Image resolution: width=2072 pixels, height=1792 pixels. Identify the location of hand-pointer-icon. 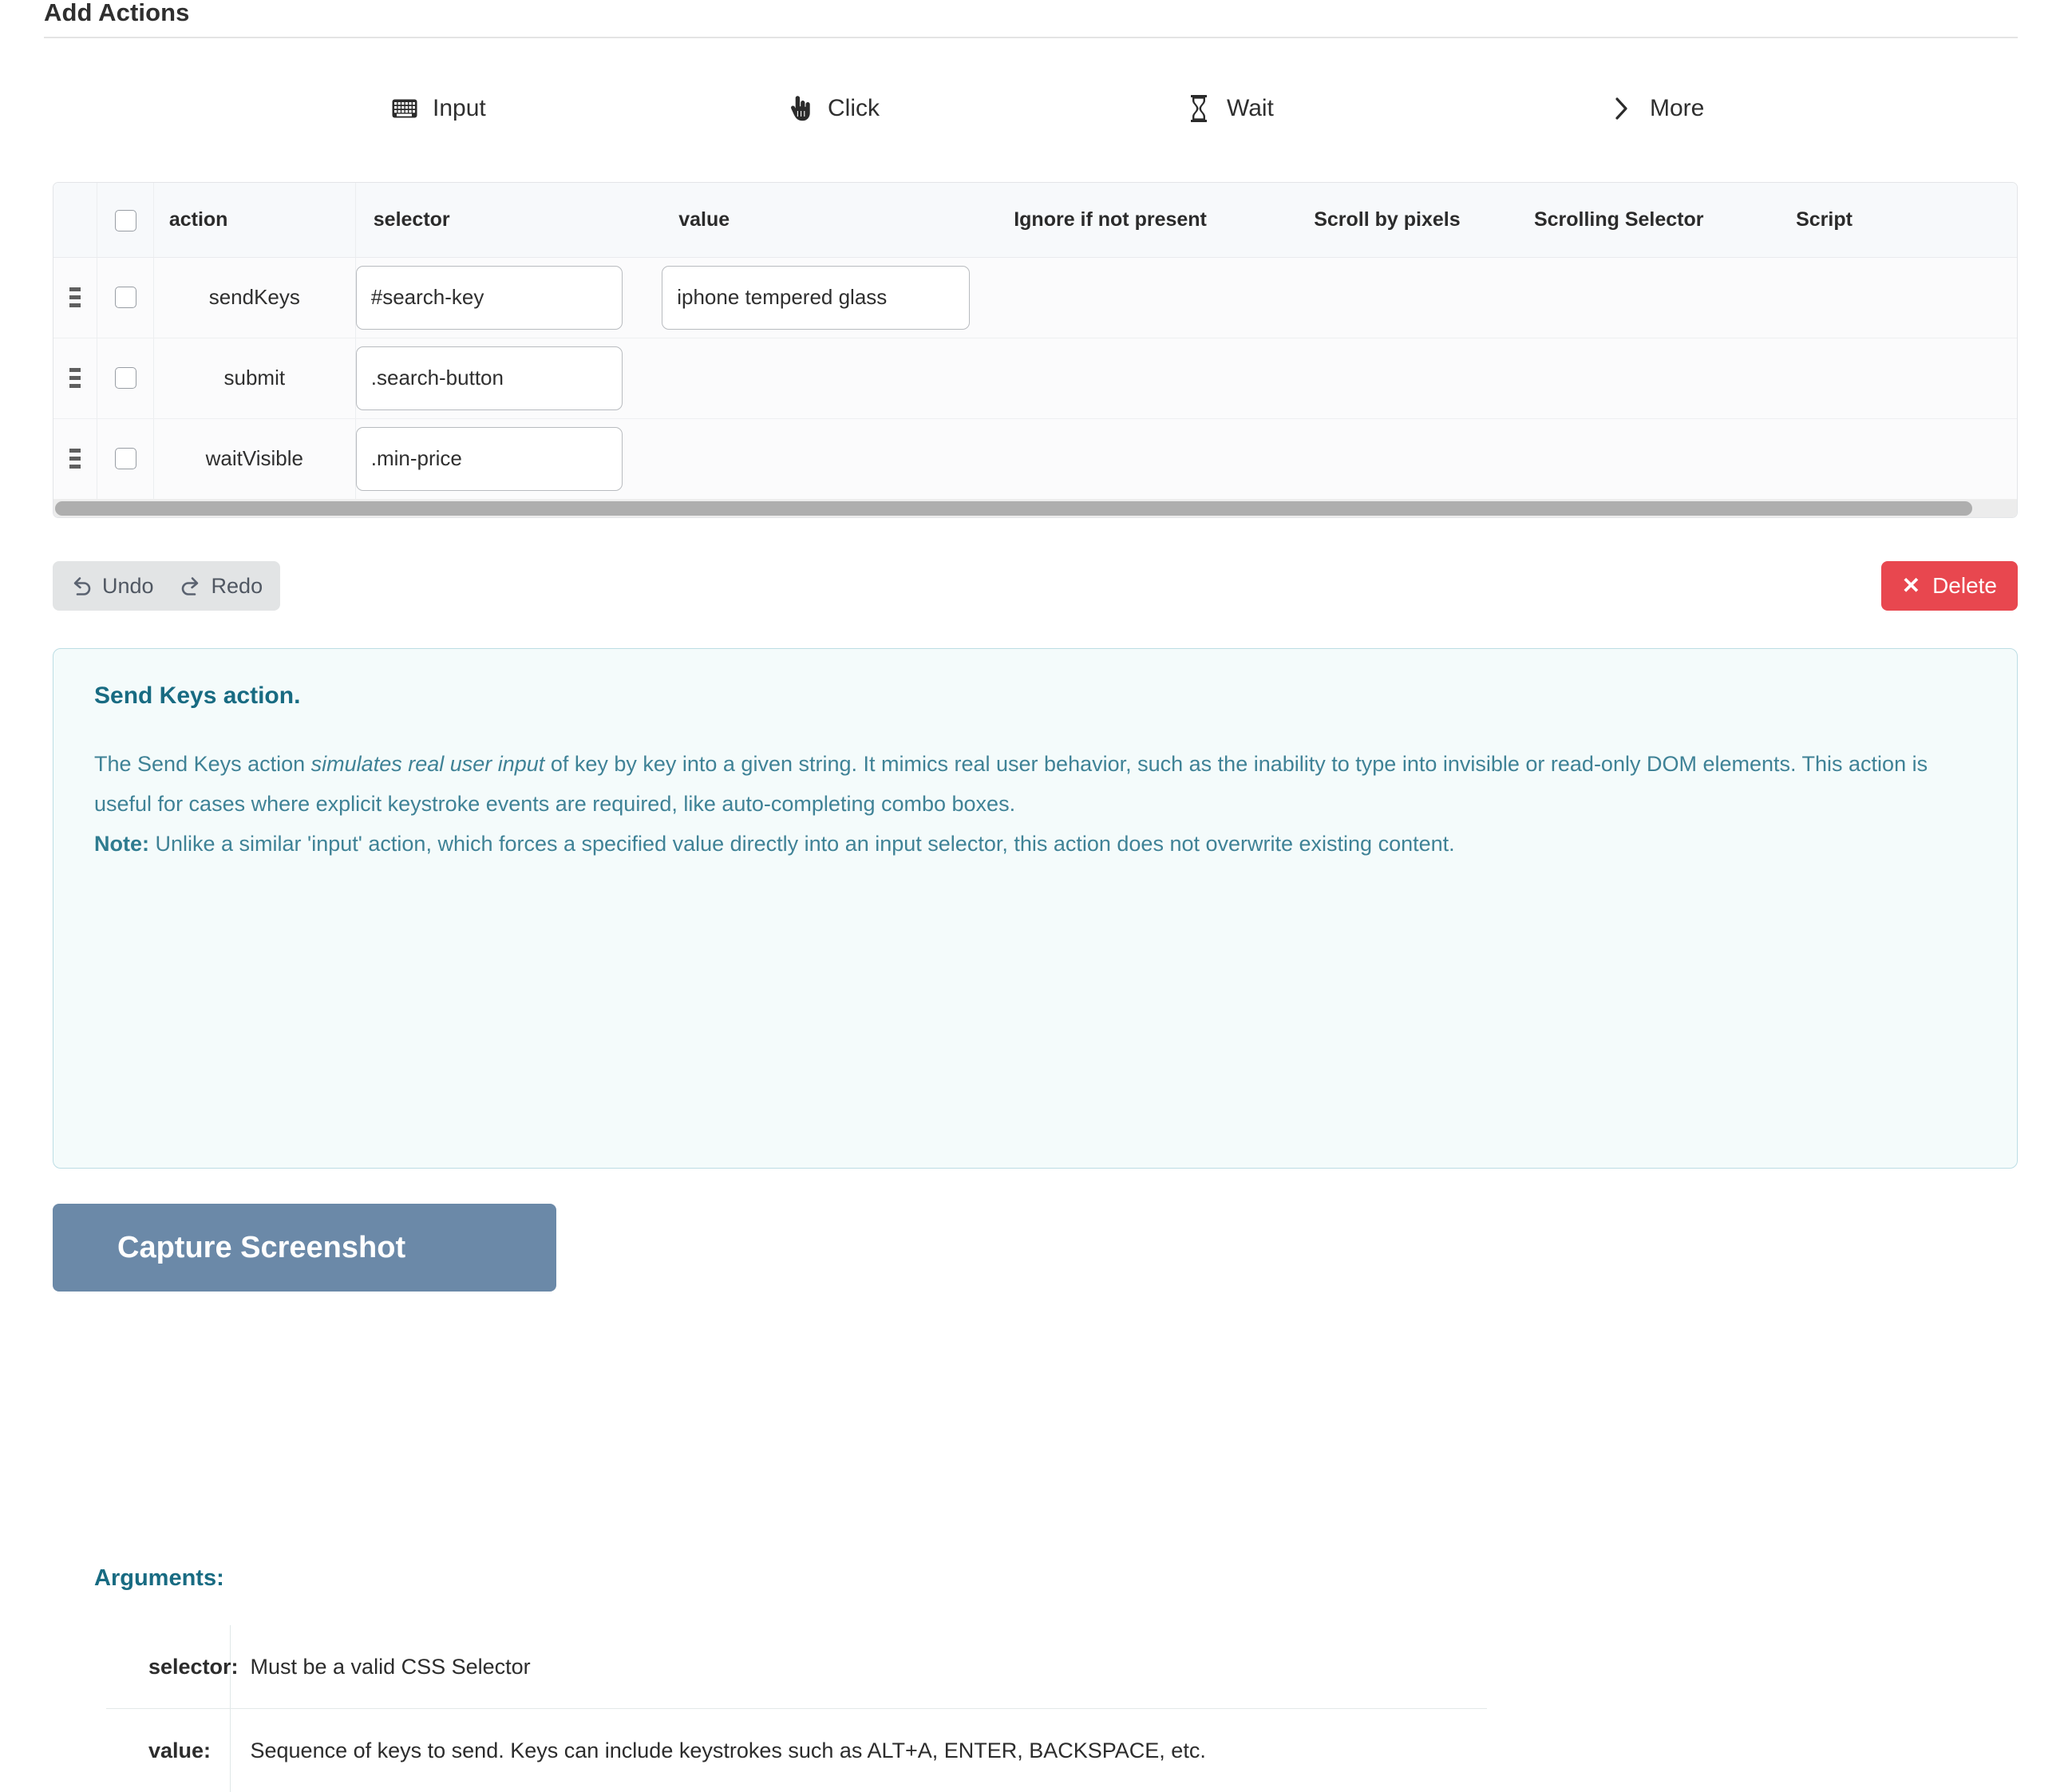
(800, 108).